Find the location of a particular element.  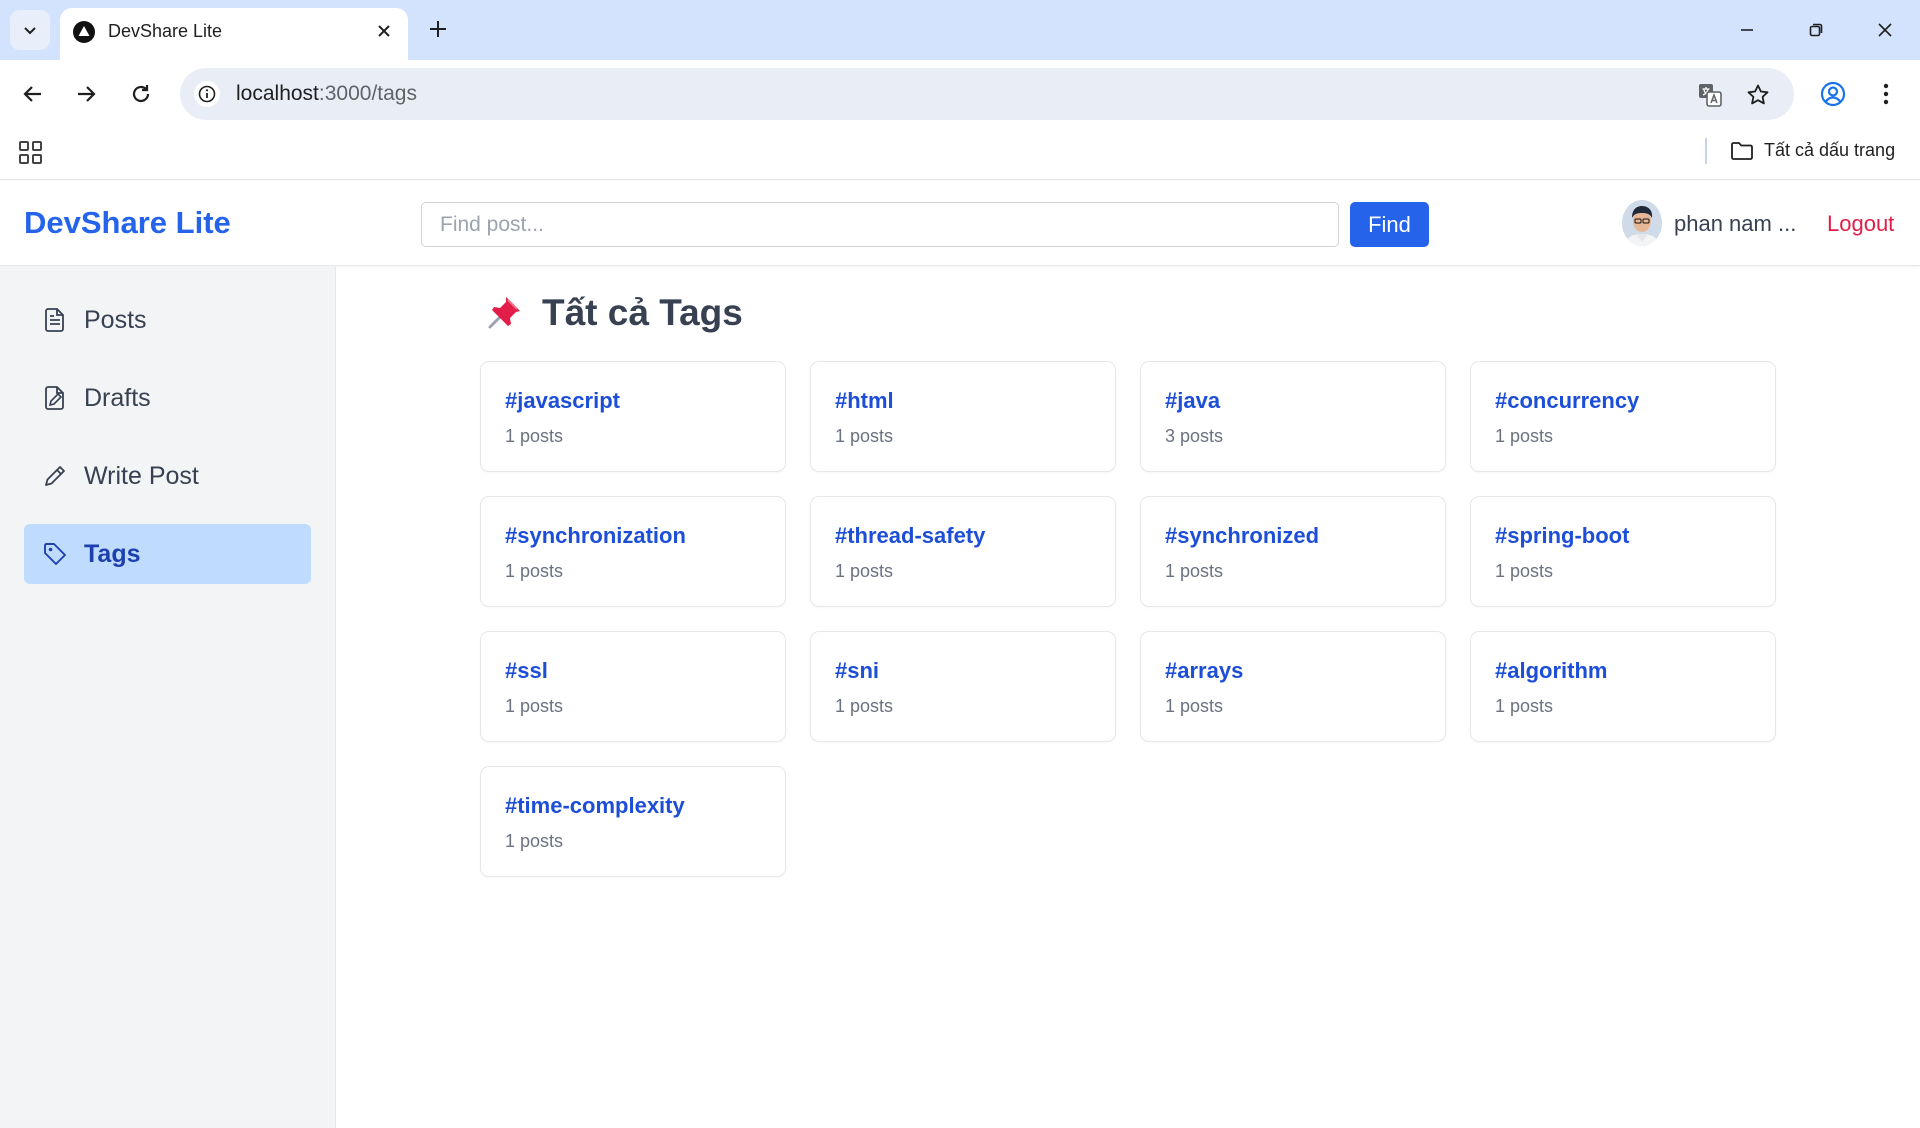

sidebar-item-write-post: Write Post is located at coordinates (167, 476).